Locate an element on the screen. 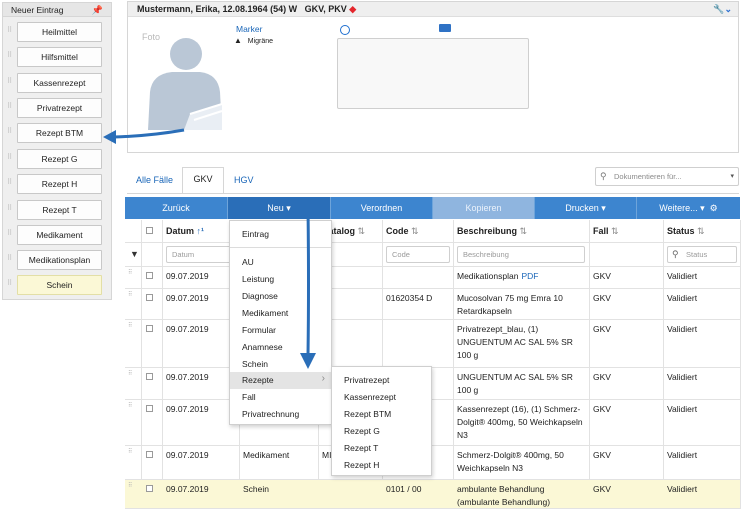  column-header-datum: Datum ↑¹ is located at coordinates (185, 231).